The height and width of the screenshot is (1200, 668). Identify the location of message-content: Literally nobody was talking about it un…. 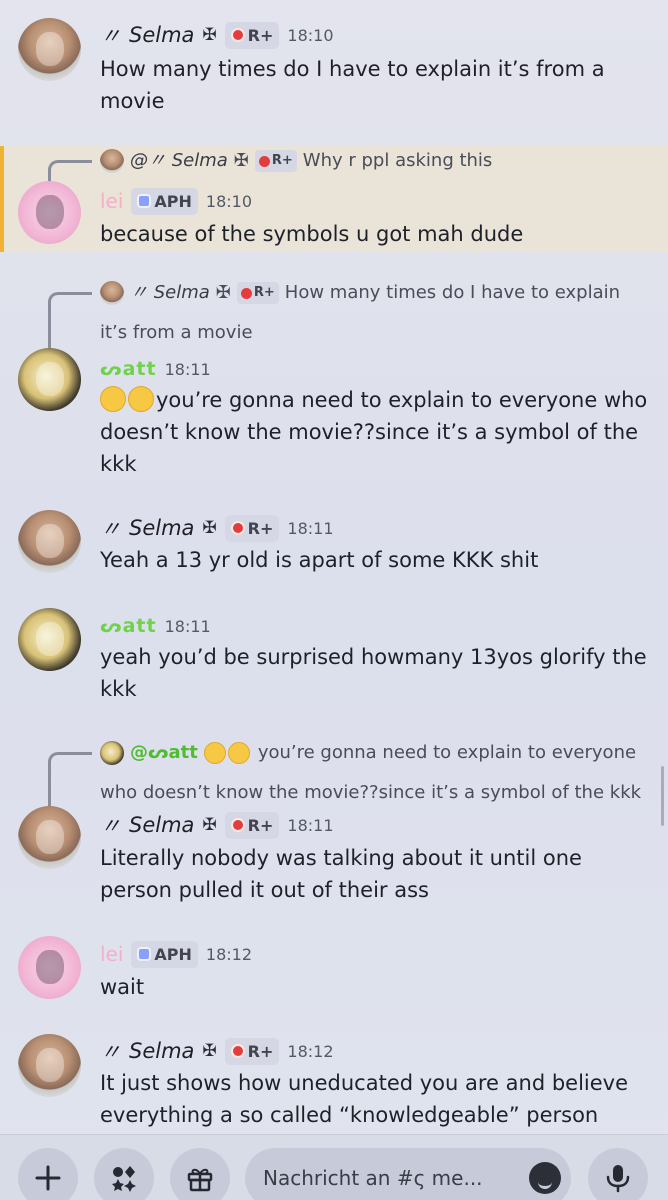
(341, 874).